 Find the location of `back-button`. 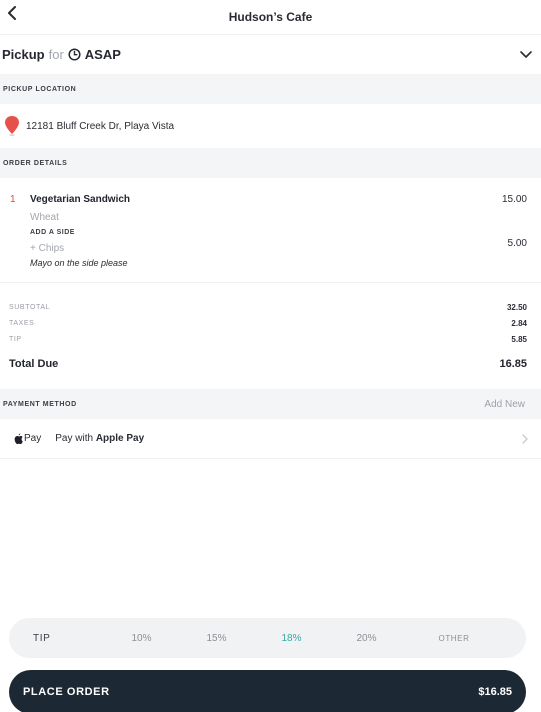

back-button is located at coordinates (12, 13).